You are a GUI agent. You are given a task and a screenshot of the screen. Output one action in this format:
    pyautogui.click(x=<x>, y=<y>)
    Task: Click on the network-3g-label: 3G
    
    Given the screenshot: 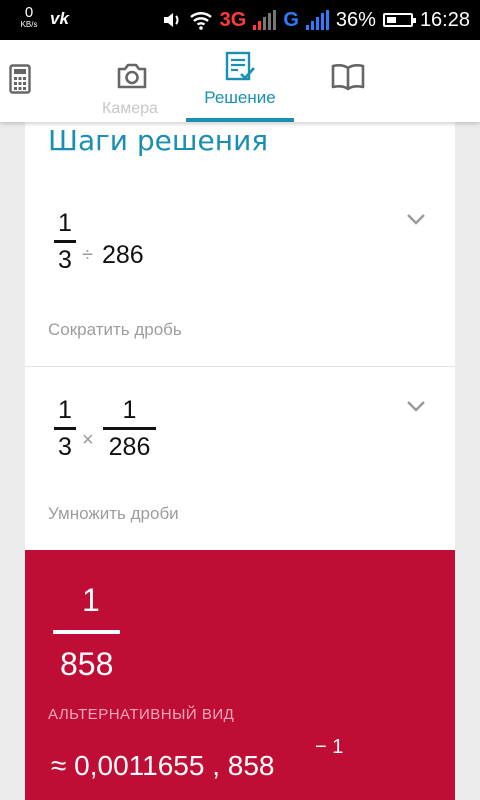 What is the action you would take?
    pyautogui.click(x=233, y=19)
    